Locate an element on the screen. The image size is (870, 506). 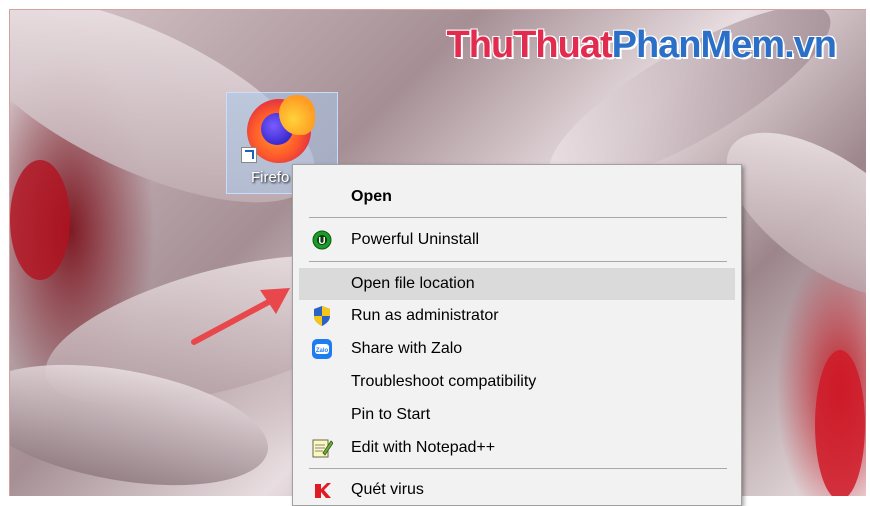
menu-item-scan-virus: Quét virus is located at coordinates (517, 490).